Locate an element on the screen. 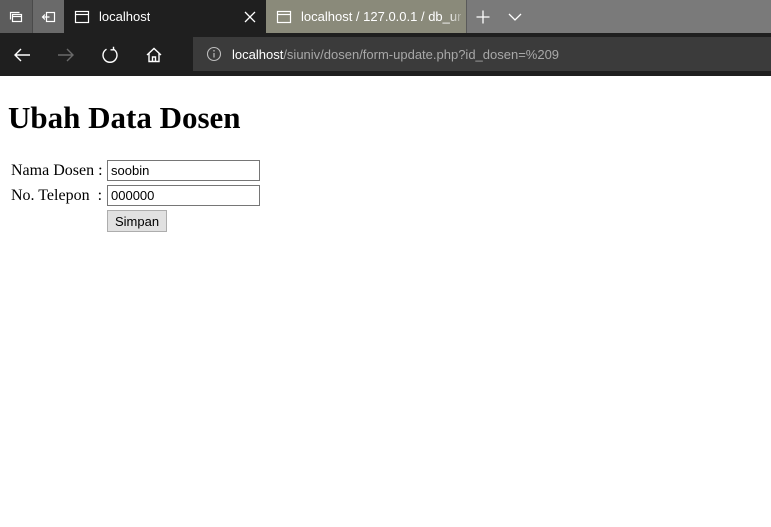 The height and width of the screenshot is (527, 771). forward-arrow-icon is located at coordinates (66, 55).